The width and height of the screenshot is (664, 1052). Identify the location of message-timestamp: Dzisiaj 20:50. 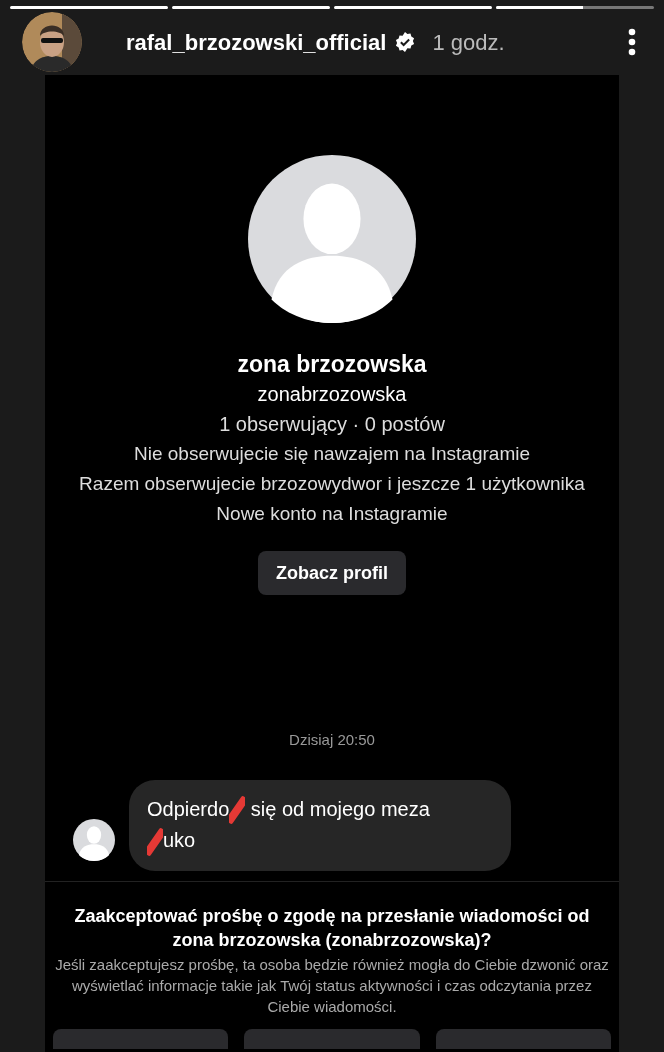
(332, 740).